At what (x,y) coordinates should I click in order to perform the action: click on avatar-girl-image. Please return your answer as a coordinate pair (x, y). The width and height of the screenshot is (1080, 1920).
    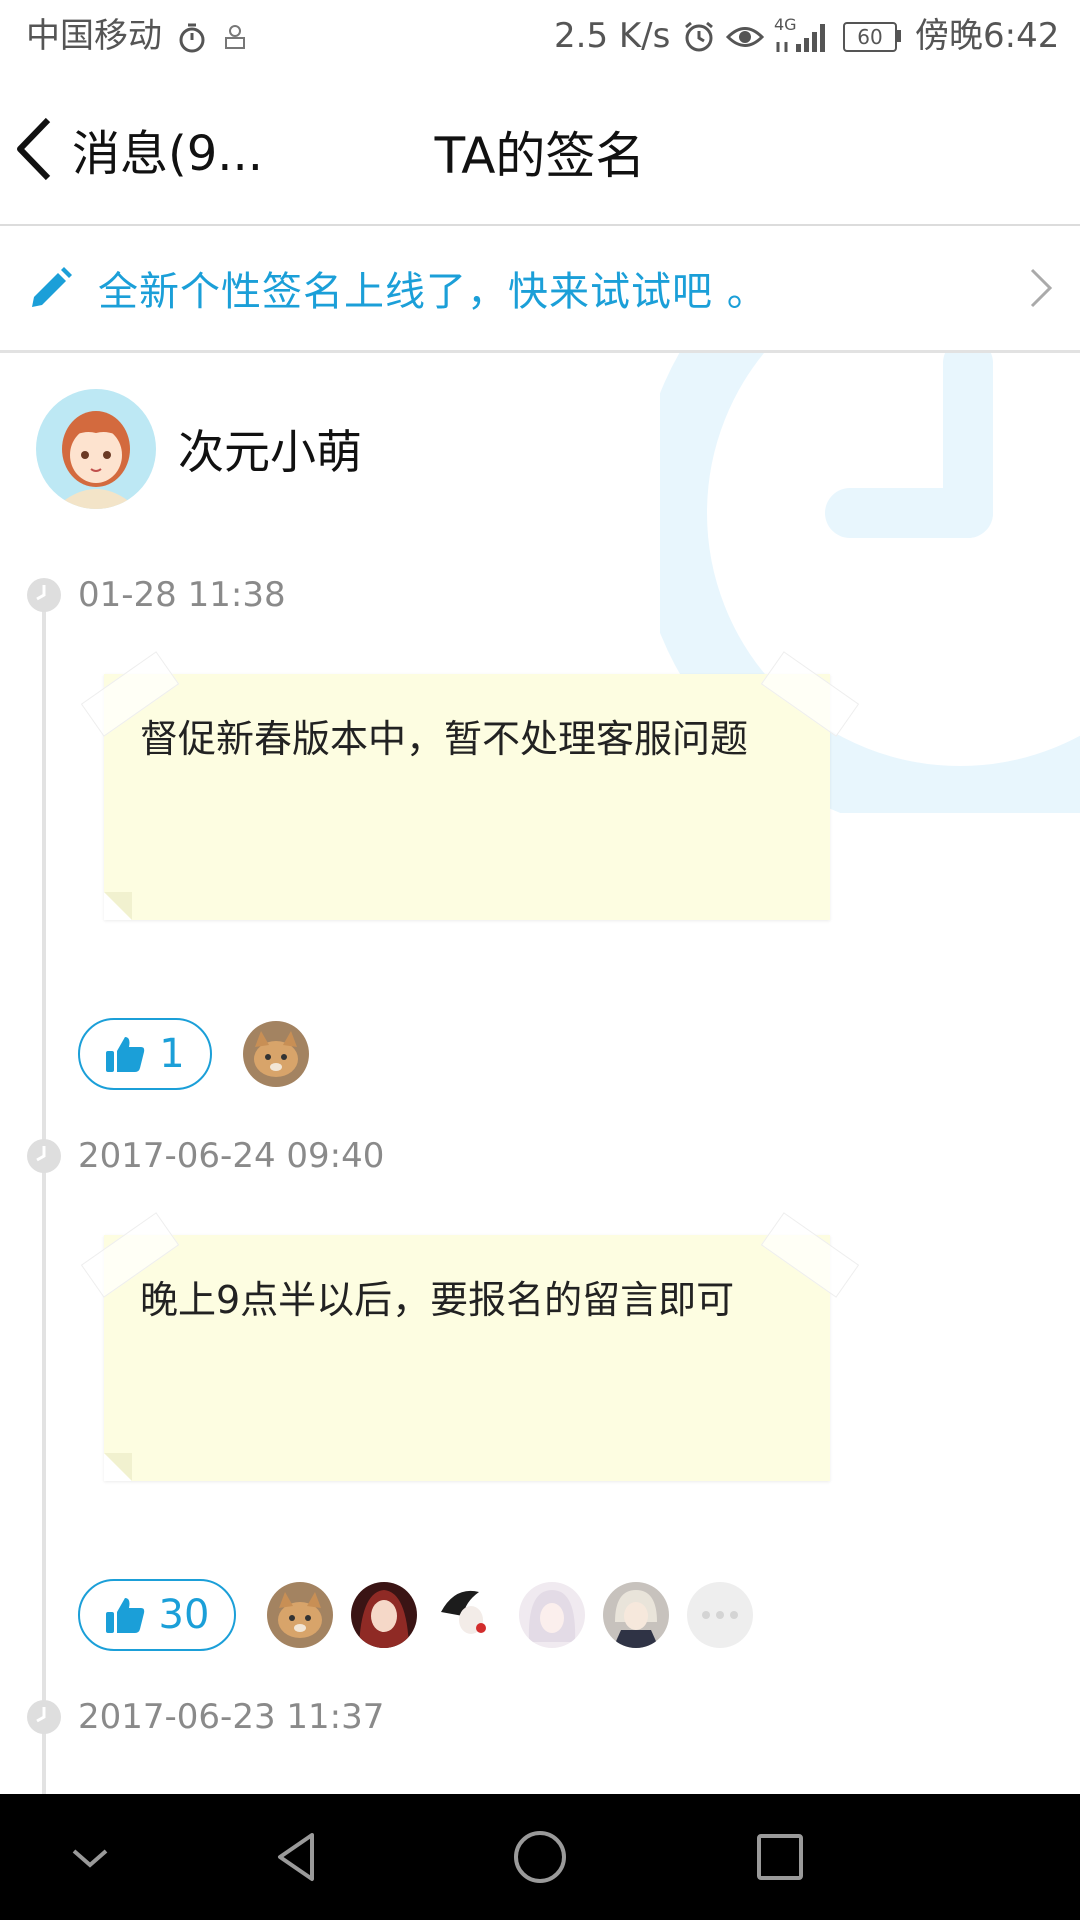
    Looking at the image, I should click on (96, 449).